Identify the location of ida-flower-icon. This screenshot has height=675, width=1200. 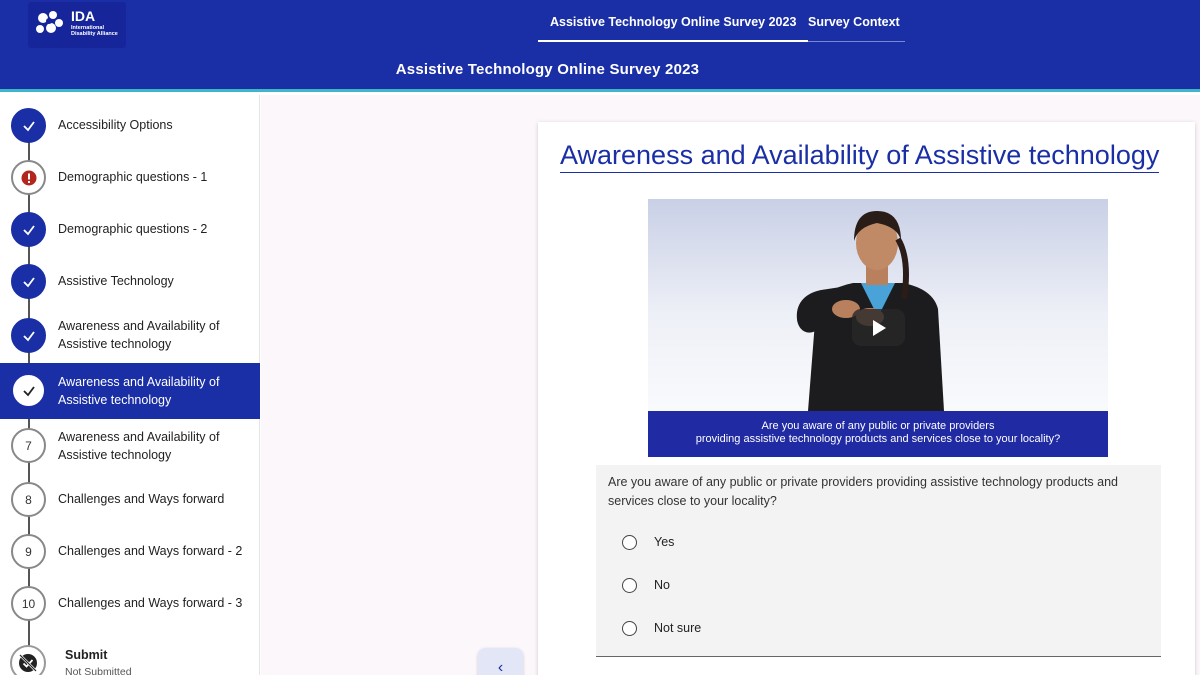
(49, 22).